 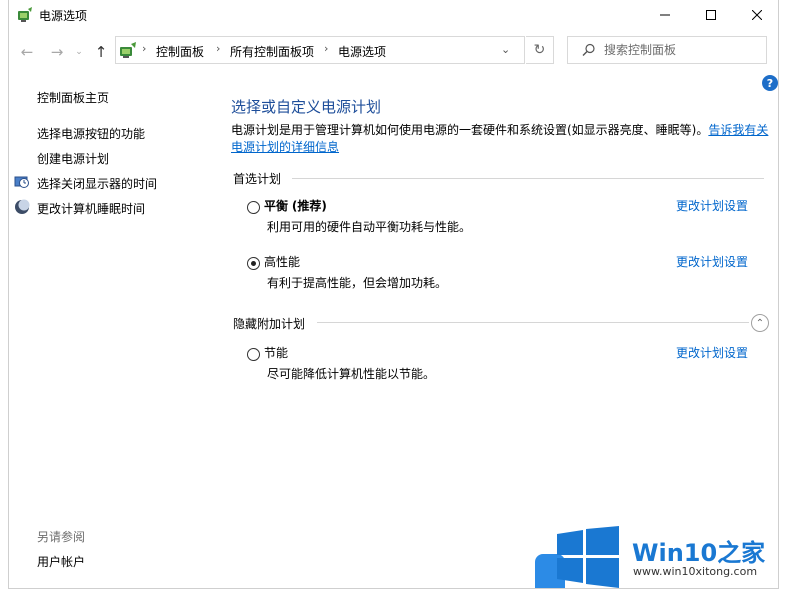 I want to click on radio-high-performance, so click(x=253, y=263).